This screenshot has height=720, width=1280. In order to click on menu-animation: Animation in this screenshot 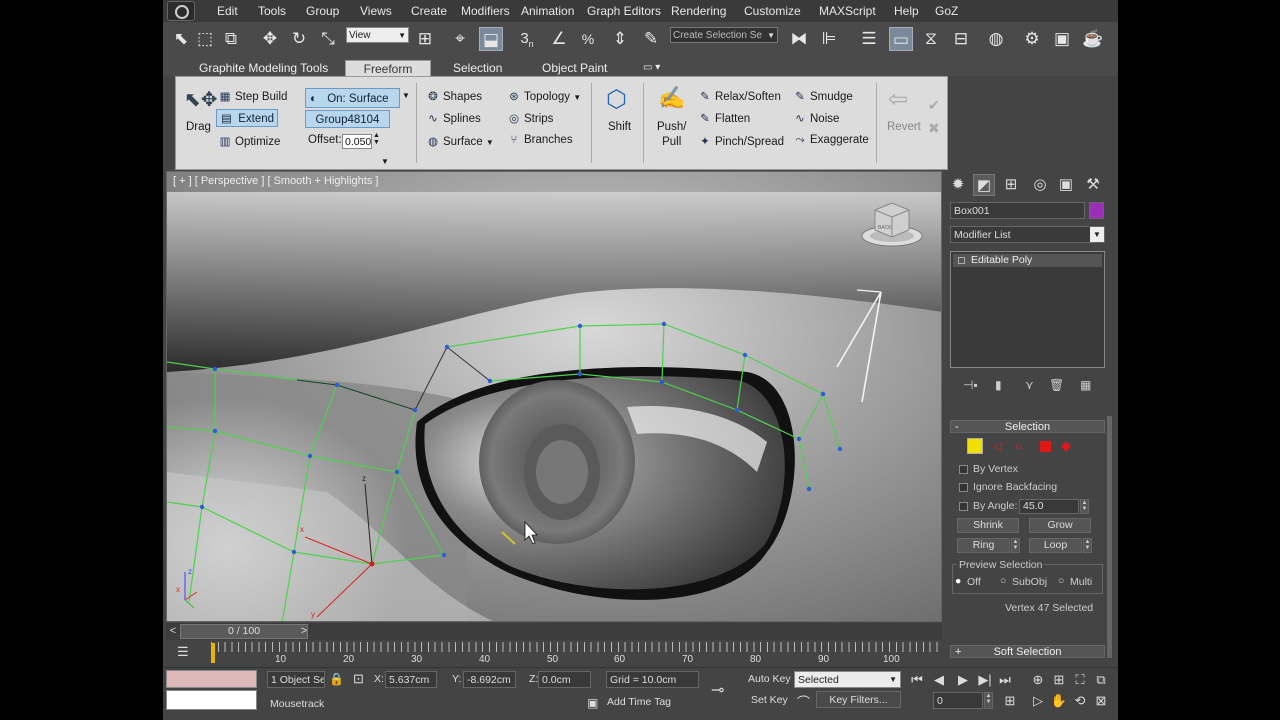, I will do `click(547, 11)`.